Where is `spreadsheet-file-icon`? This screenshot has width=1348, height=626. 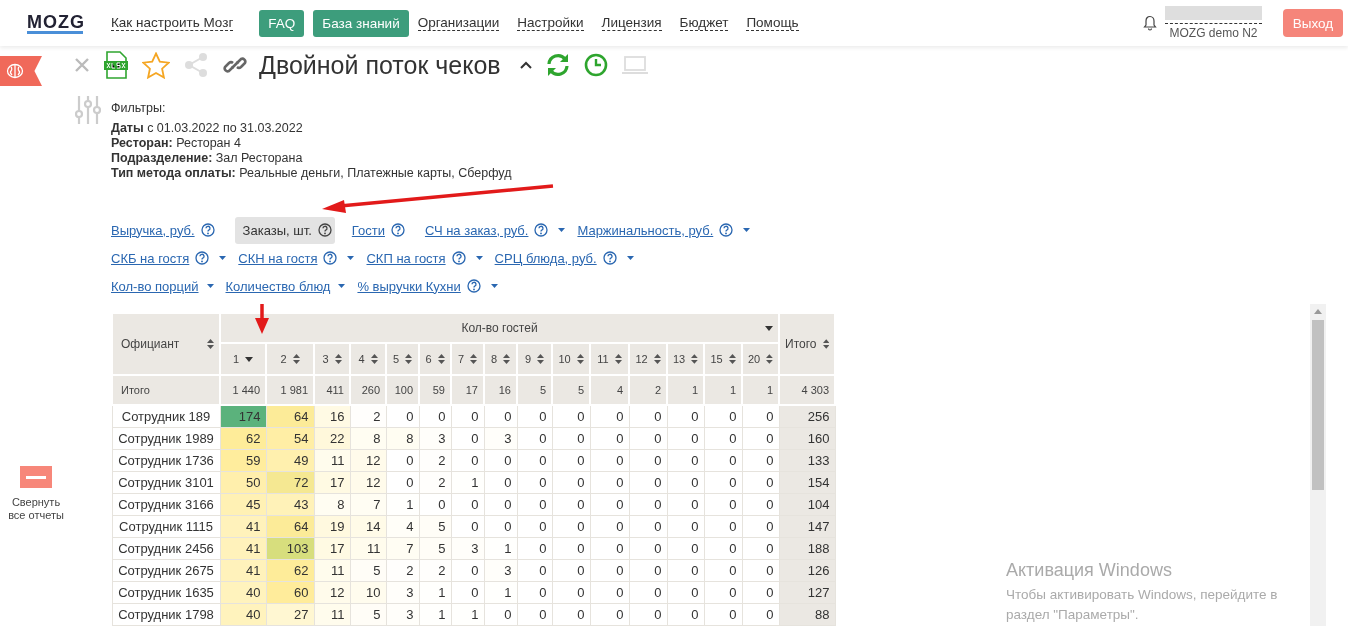
spreadsheet-file-icon is located at coordinates (116, 65).